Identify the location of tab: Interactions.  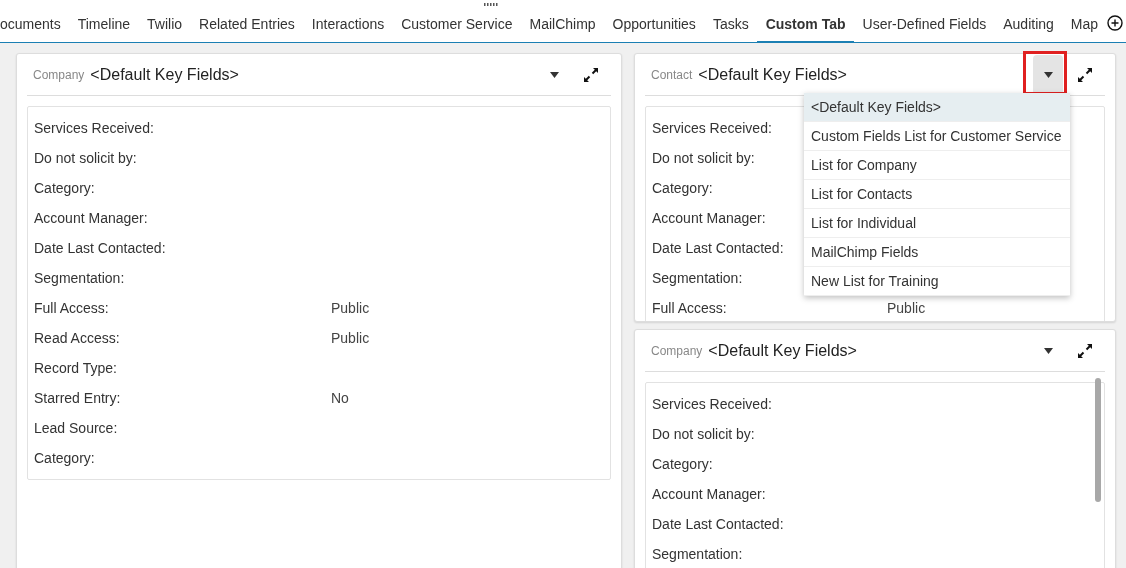
(348, 29).